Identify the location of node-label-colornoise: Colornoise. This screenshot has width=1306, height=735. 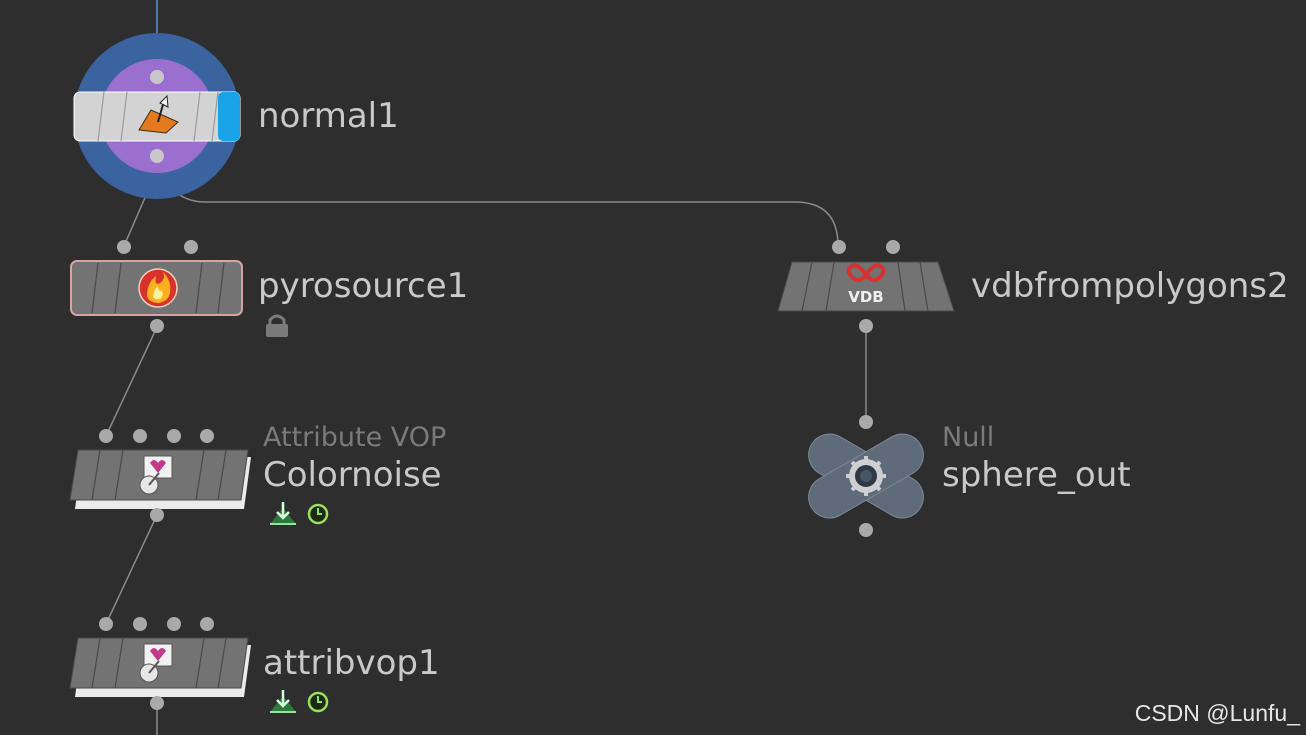
(352, 475).